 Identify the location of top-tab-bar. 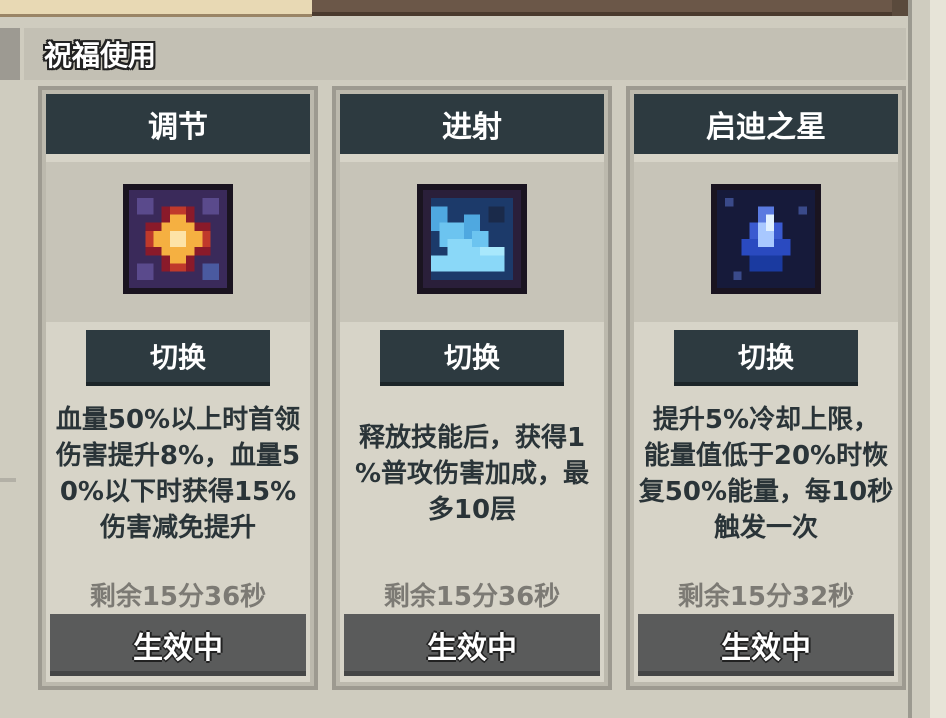
(602, 8).